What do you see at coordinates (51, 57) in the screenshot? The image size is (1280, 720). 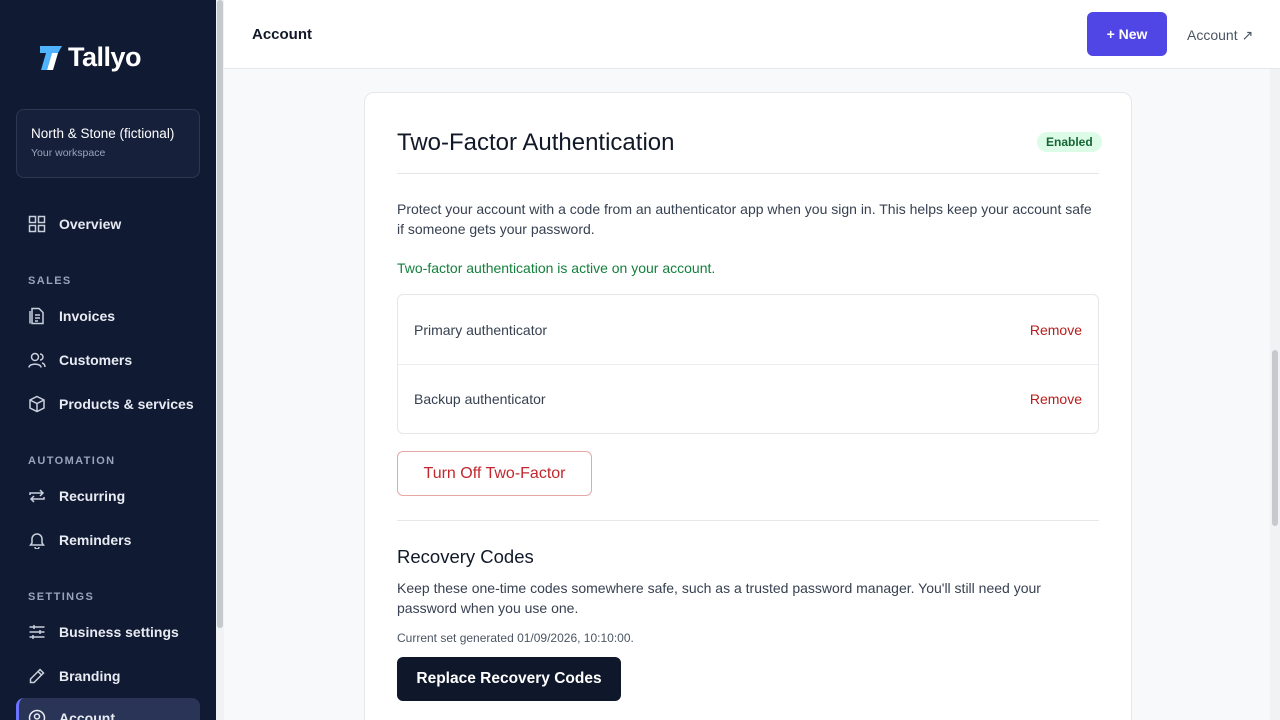 I see `tallyo-logo-icon` at bounding box center [51, 57].